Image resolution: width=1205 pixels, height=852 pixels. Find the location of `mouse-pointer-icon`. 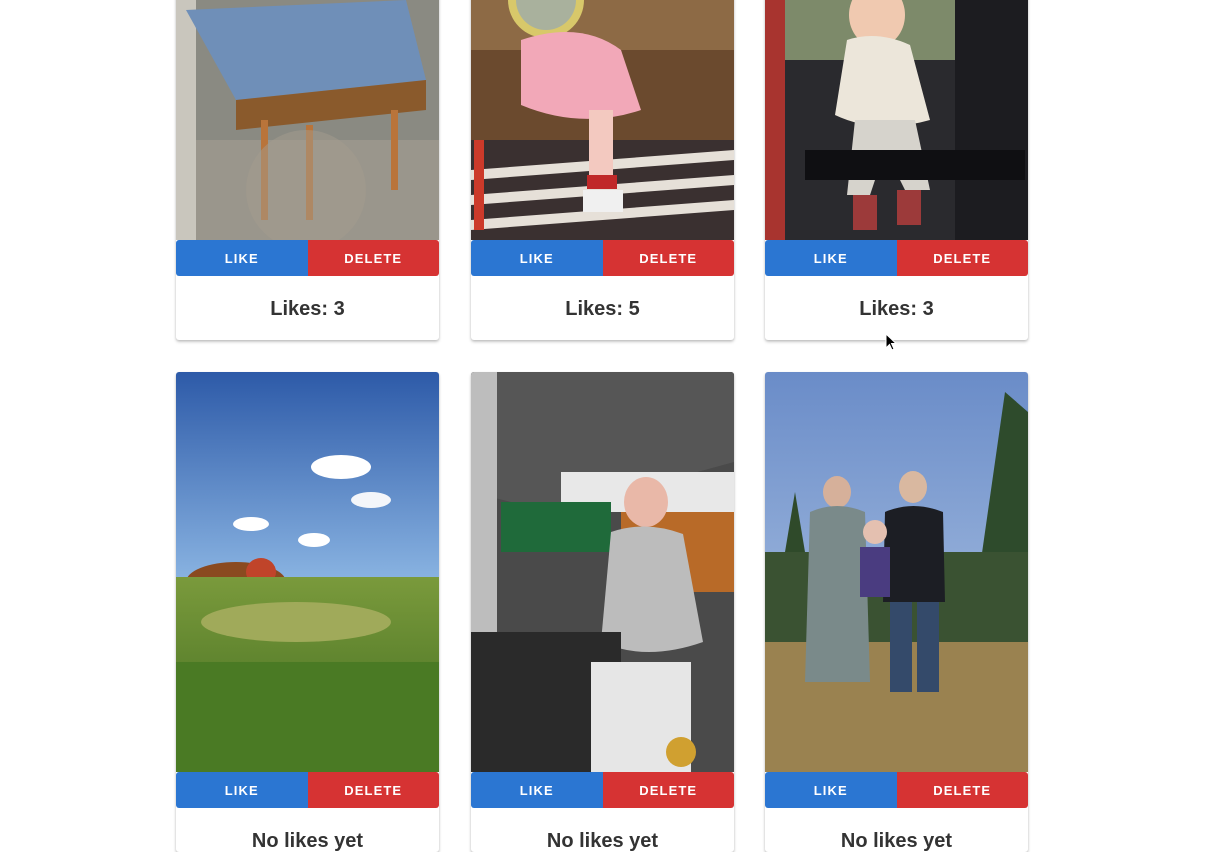

mouse-pointer-icon is located at coordinates (891, 341).